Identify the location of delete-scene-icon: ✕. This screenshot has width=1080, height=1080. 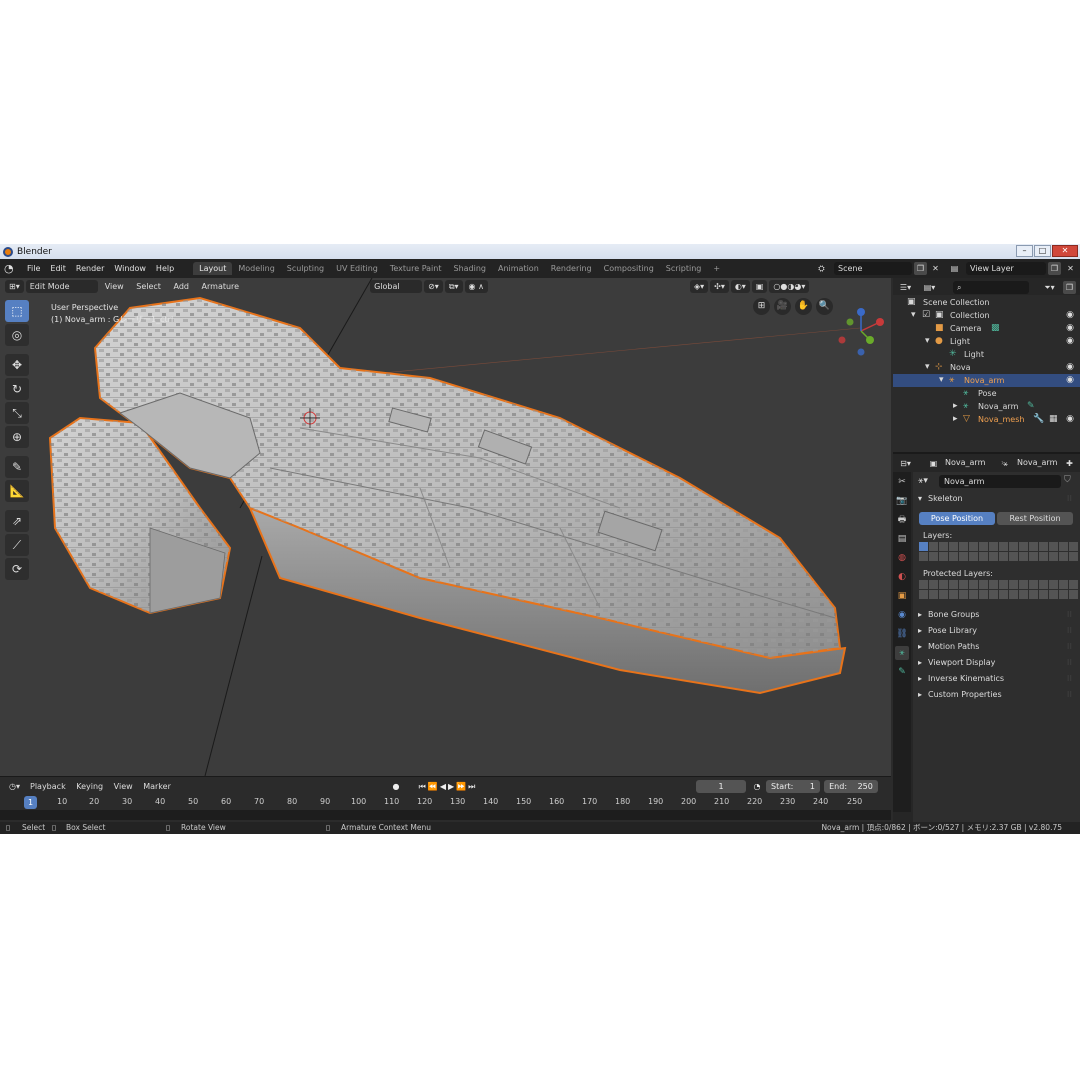
(935, 268).